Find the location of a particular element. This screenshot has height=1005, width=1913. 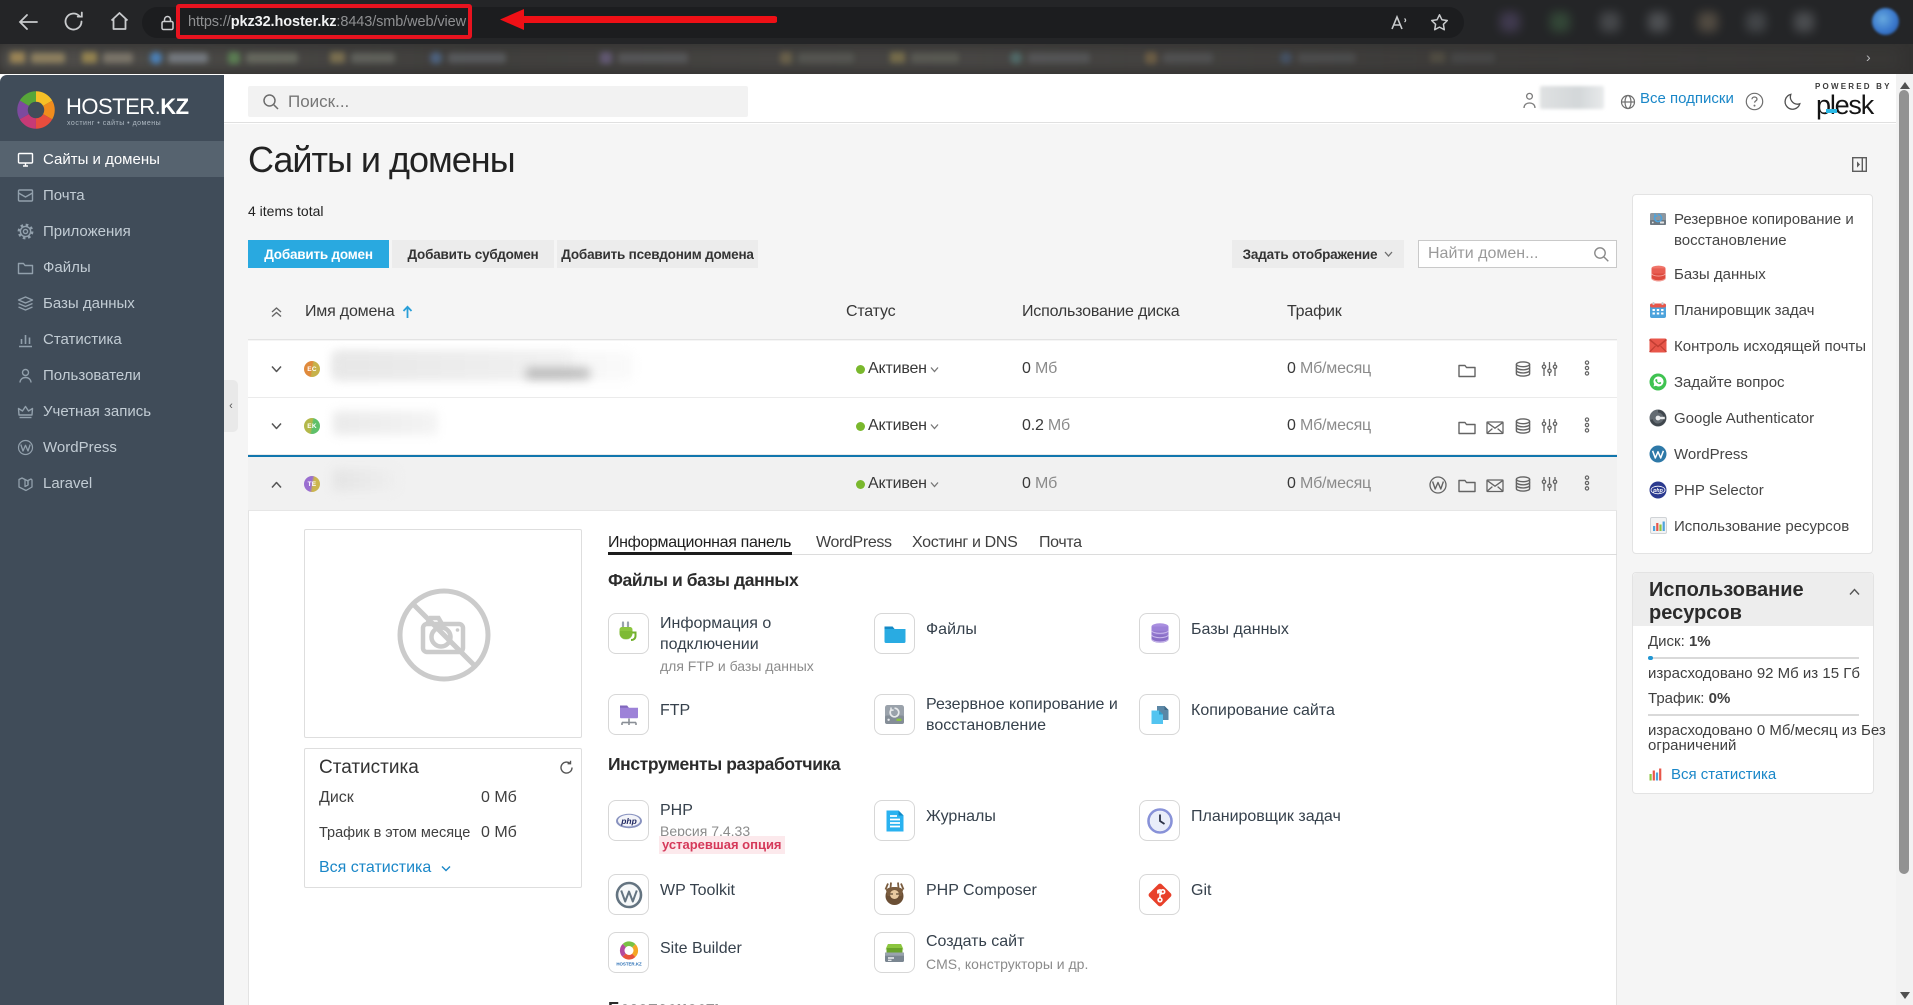

svg-text: HOSTER.KZ is located at coordinates (629, 963).